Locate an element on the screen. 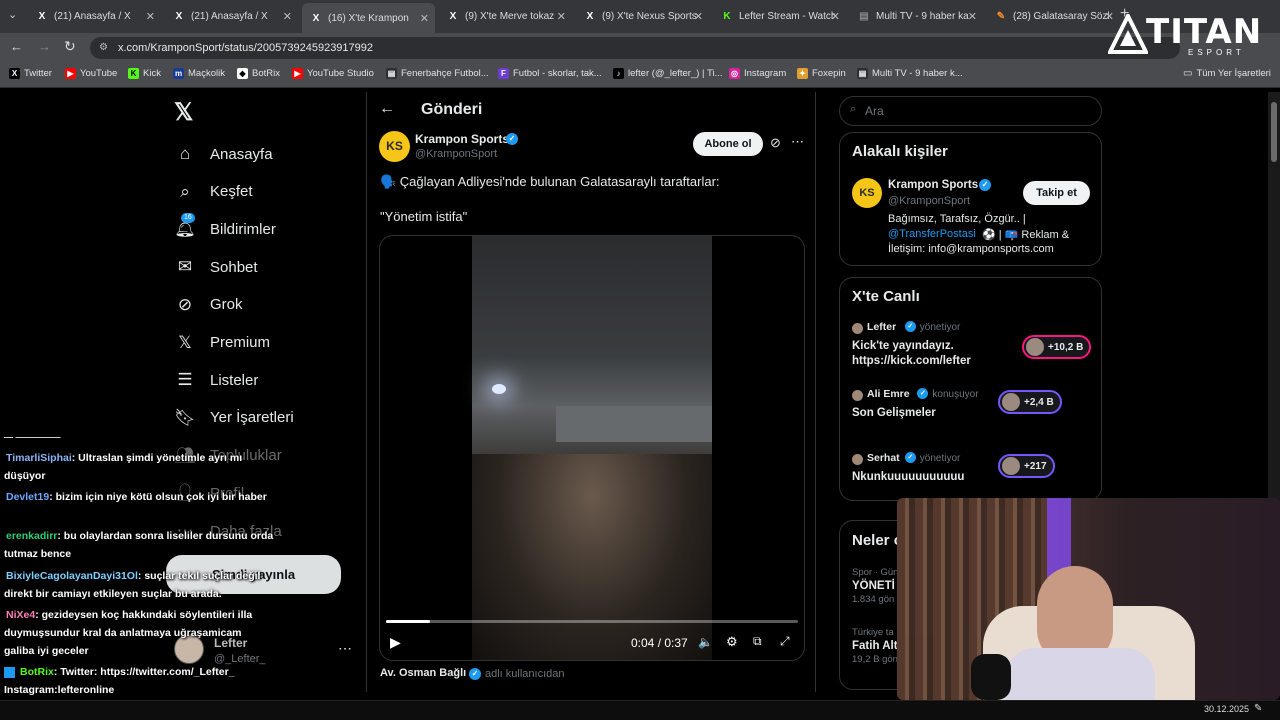 The height and width of the screenshot is (720, 1280). author-handle: @KramponSport is located at coordinates (456, 154).